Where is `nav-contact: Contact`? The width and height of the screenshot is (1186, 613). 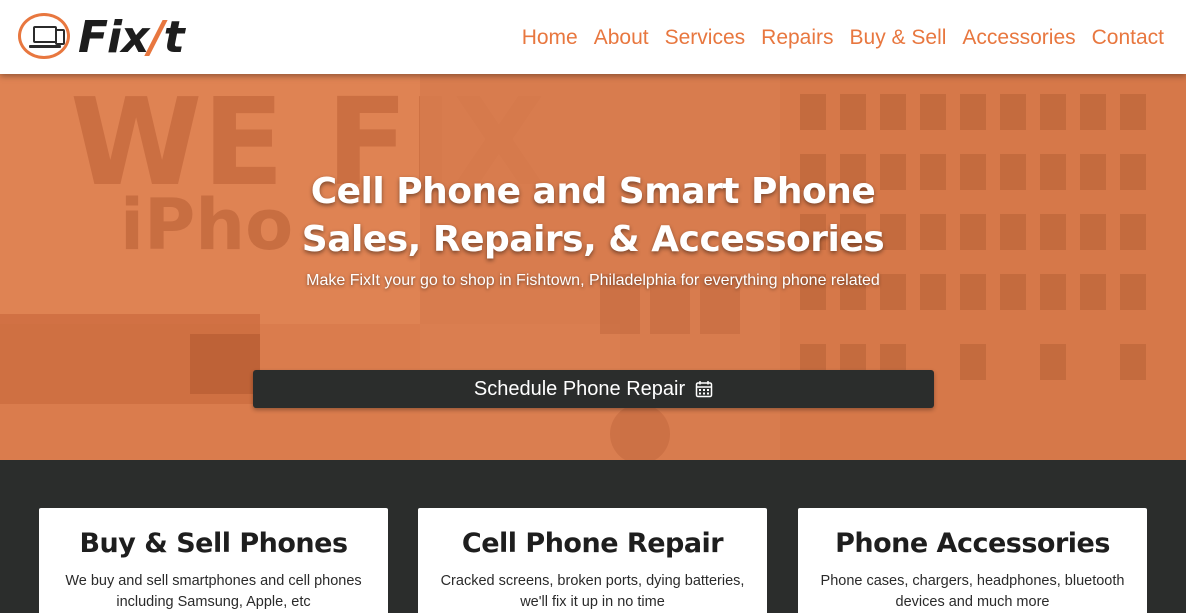 nav-contact: Contact is located at coordinates (1128, 38).